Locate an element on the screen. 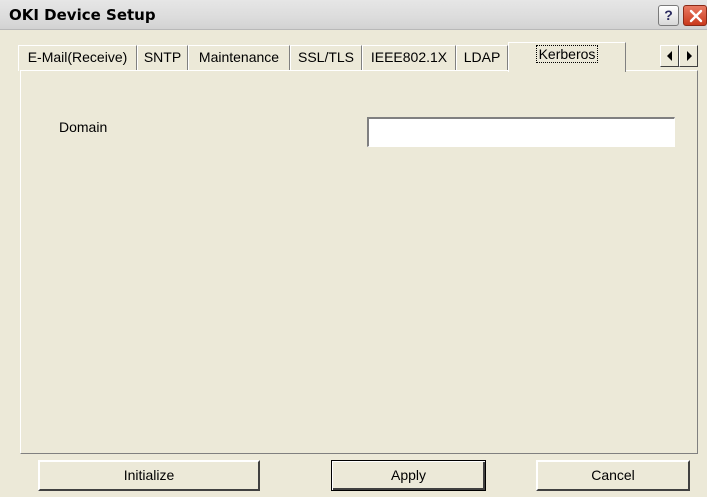 This screenshot has width=707, height=497. help-button: ? is located at coordinates (668, 15).